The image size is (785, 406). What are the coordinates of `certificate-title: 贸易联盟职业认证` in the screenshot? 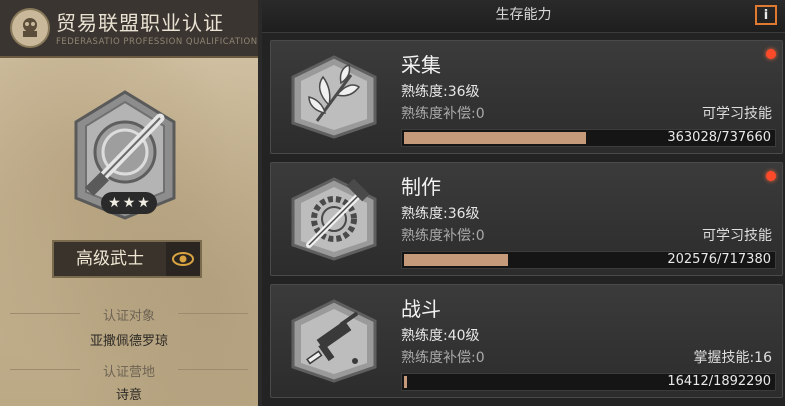 It's located at (140, 23).